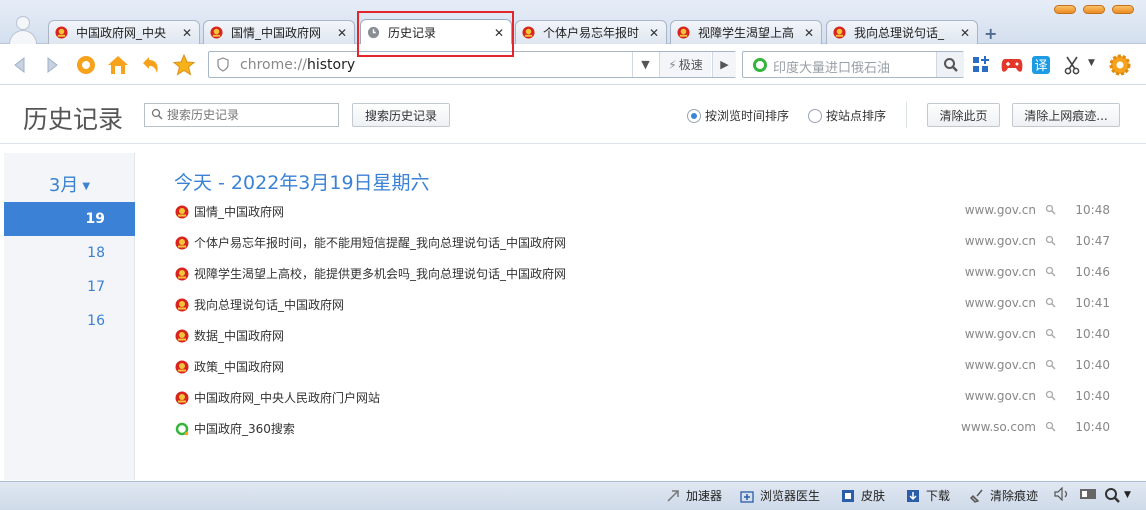 Image resolution: width=1146 pixels, height=510 pixels. Describe the element at coordinates (244, 428) in the screenshot. I see `history-title-link: 中国政府_360搜索` at that location.